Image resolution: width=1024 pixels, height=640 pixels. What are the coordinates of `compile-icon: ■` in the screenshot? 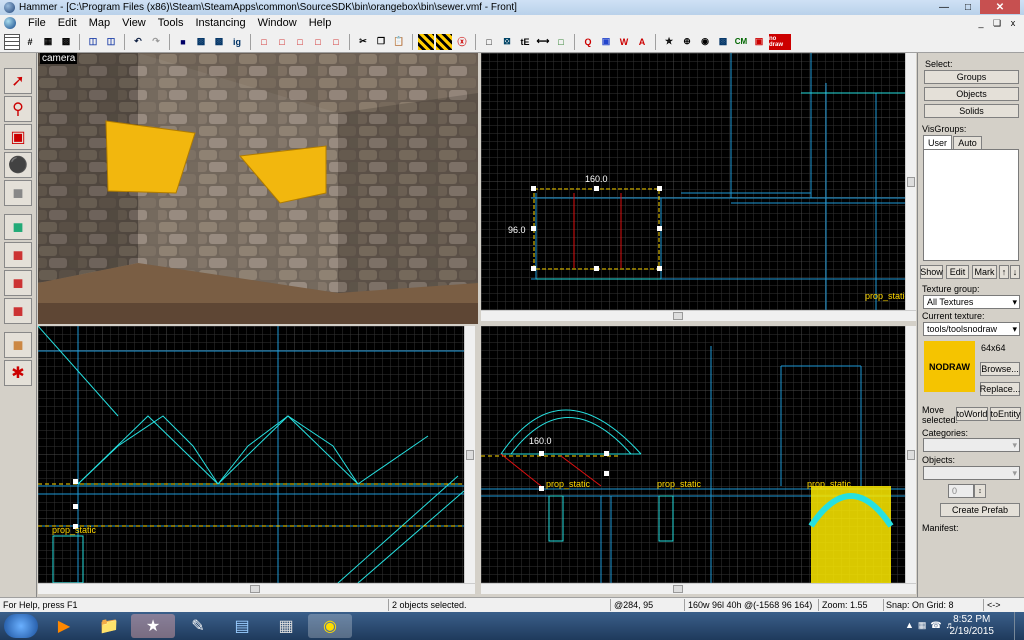 It's located at (183, 42).